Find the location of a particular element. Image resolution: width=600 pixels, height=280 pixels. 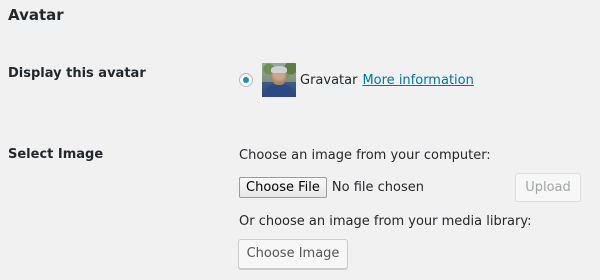

gravatar-option: Gravatar More information is located at coordinates (356, 80).